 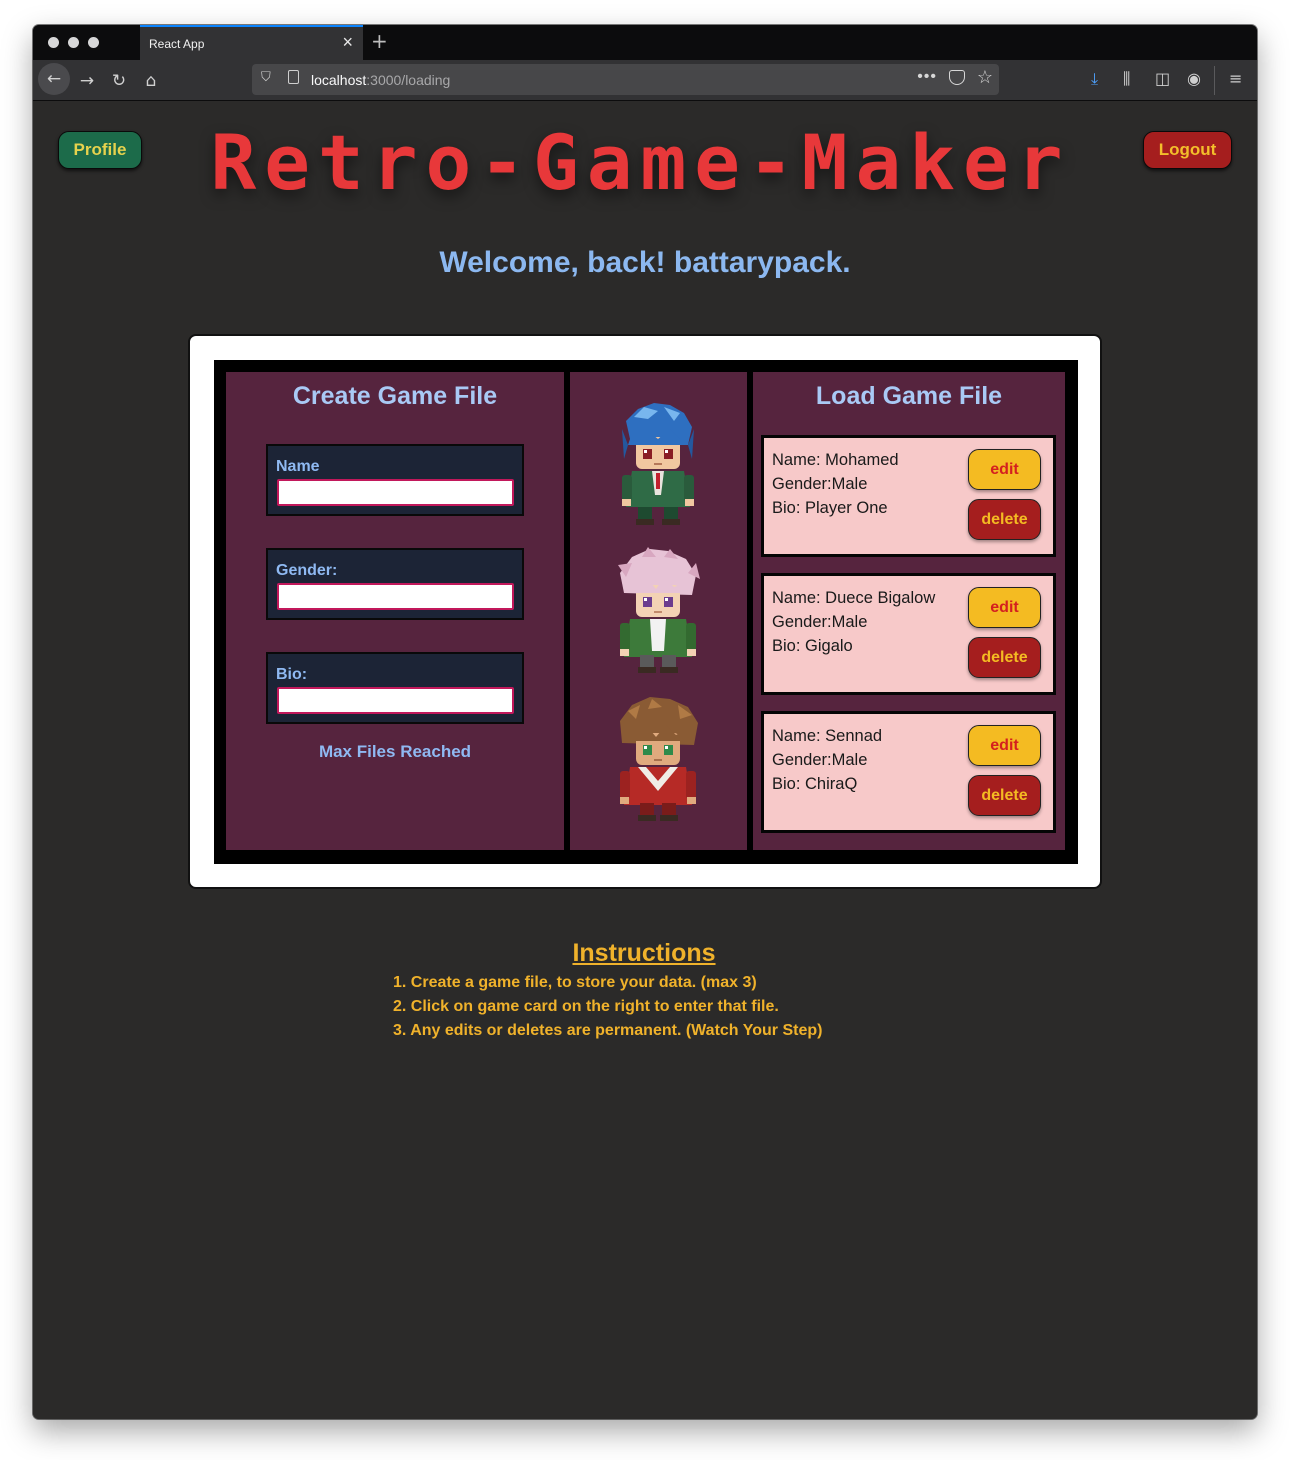 What do you see at coordinates (53, 42) in the screenshot?
I see `close-window-dot` at bounding box center [53, 42].